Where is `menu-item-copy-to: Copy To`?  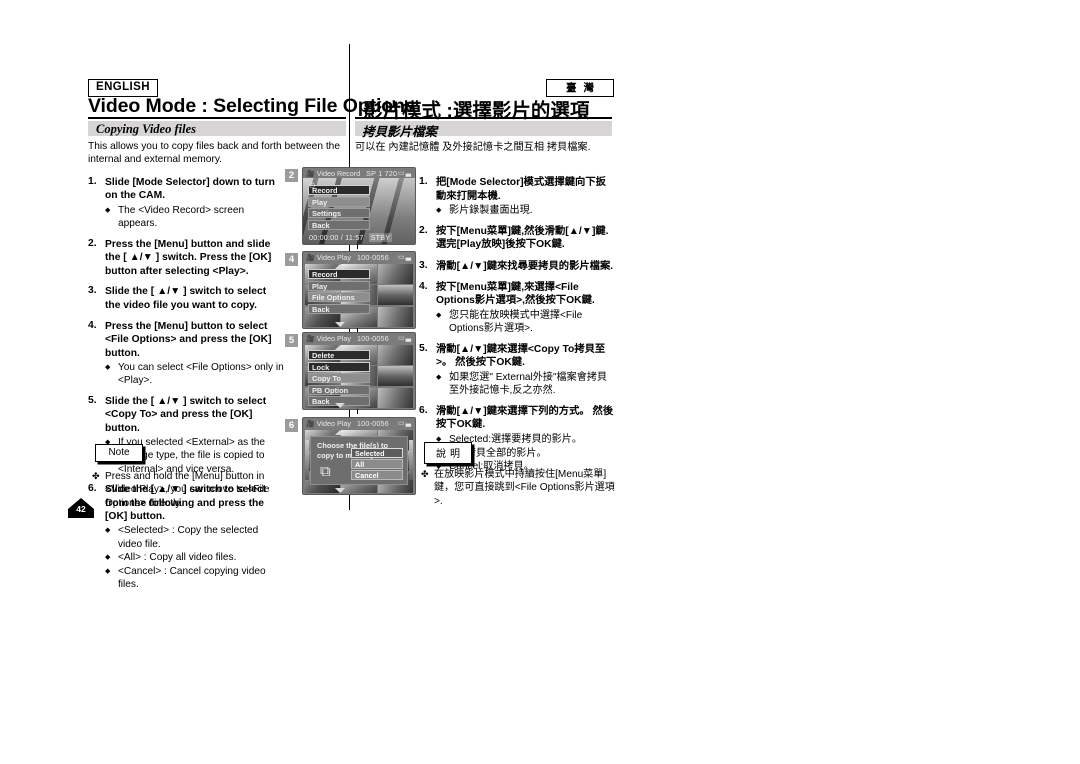 menu-item-copy-to: Copy To is located at coordinates (339, 378).